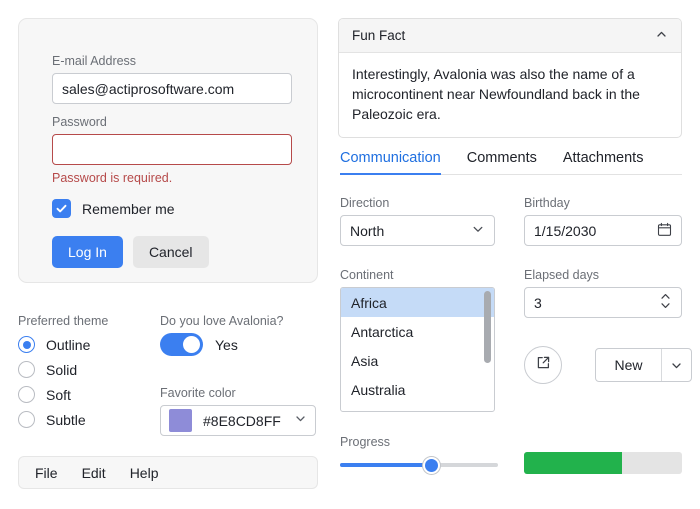 The image size is (700, 509). I want to click on menu-item-file: File, so click(46, 473).